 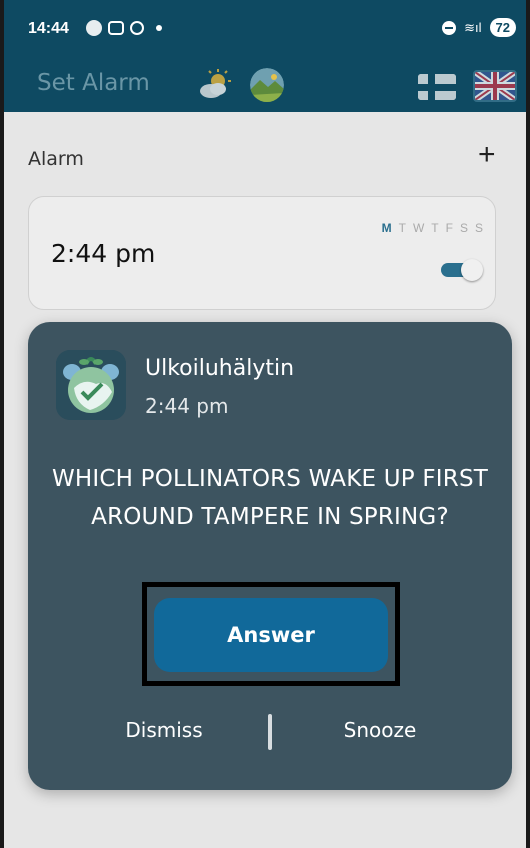 What do you see at coordinates (464, 228) in the screenshot?
I see `day-saturday: S` at bounding box center [464, 228].